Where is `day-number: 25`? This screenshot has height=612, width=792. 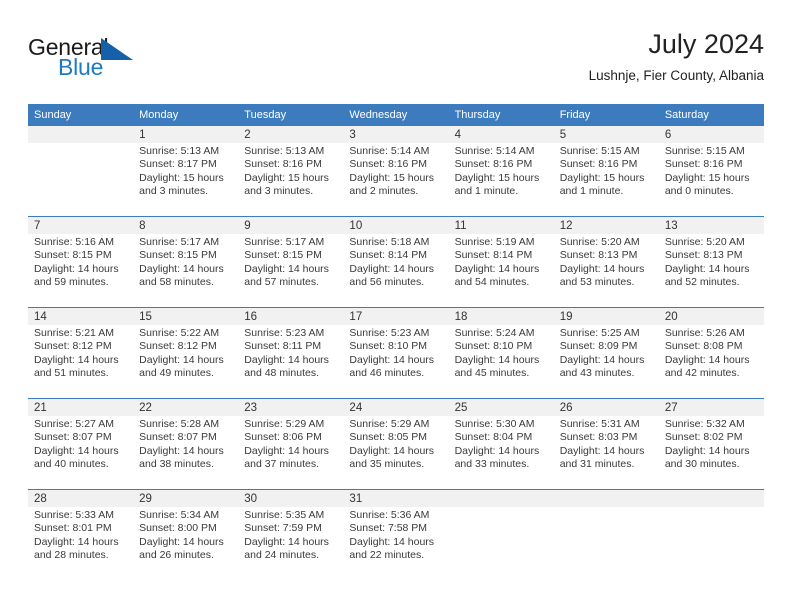
day-number: 25 is located at coordinates (501, 407).